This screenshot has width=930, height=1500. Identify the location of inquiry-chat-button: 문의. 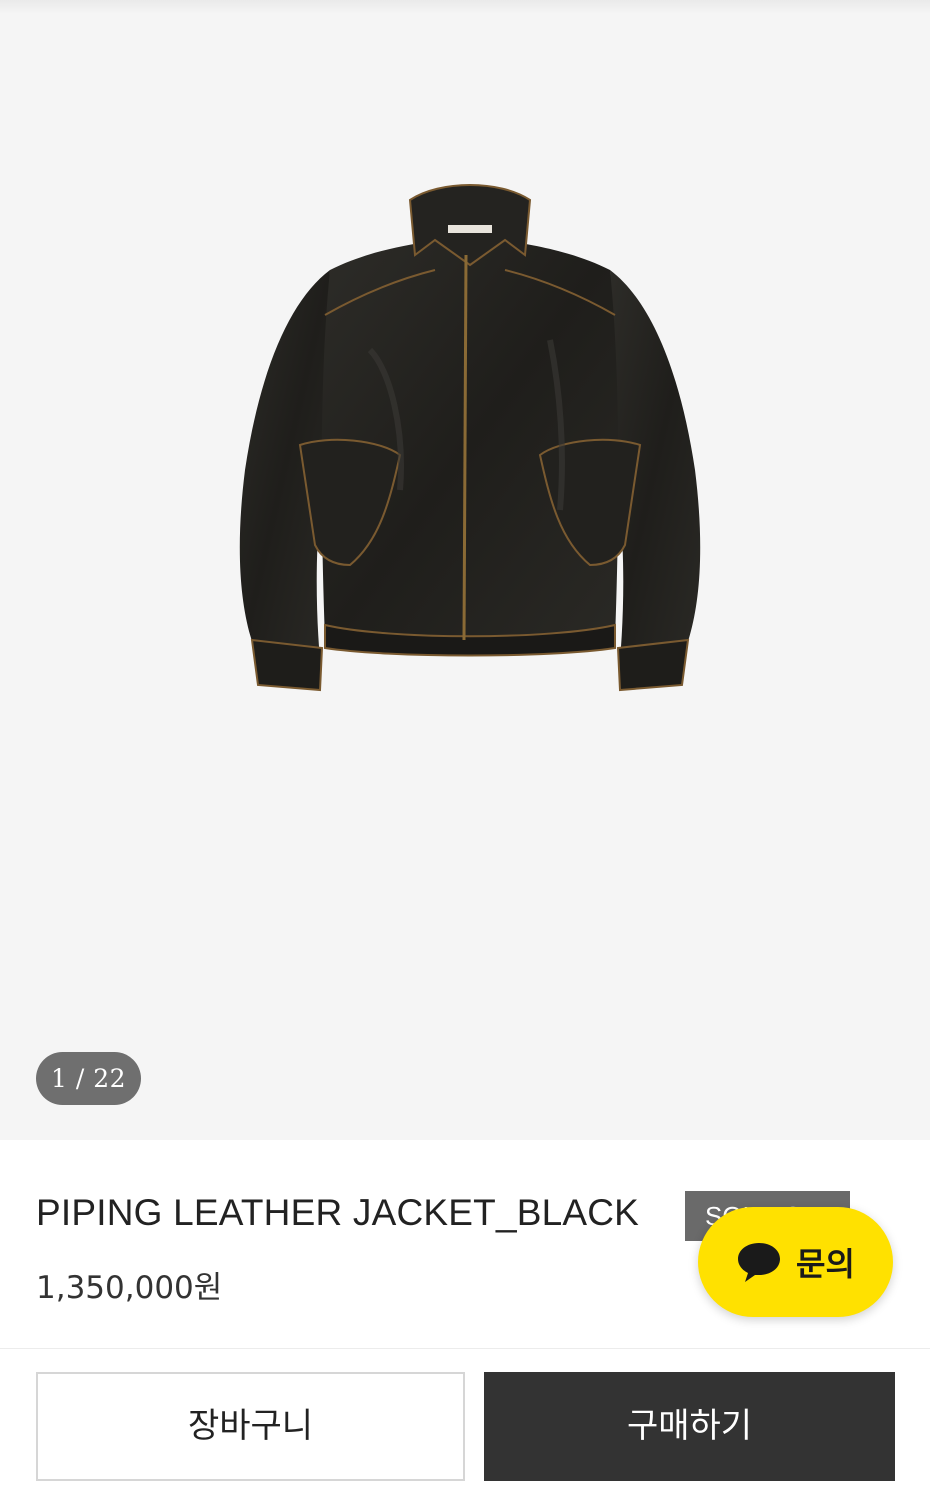
(795, 1262).